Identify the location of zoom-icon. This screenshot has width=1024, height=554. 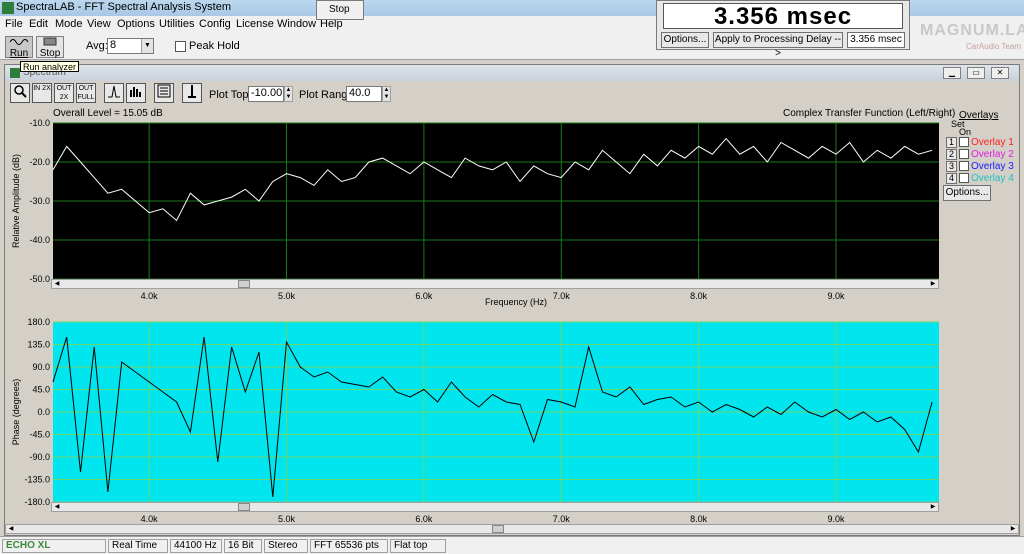
(20, 93).